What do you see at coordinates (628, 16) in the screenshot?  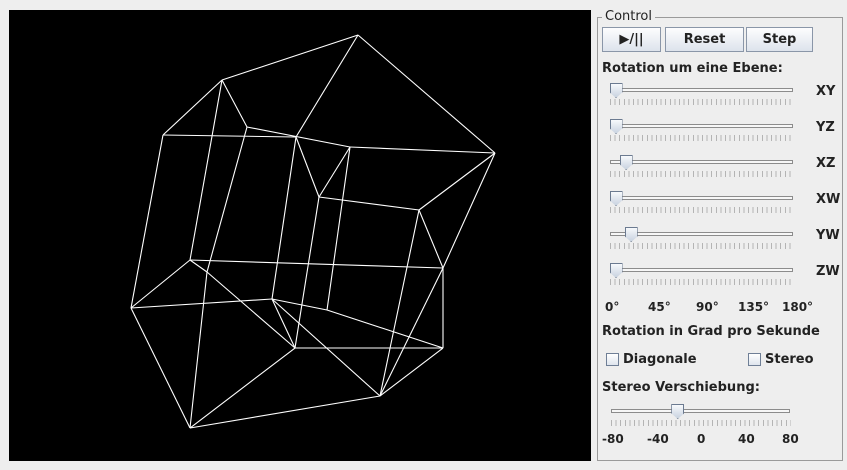 I see `control-panel-title: Control` at bounding box center [628, 16].